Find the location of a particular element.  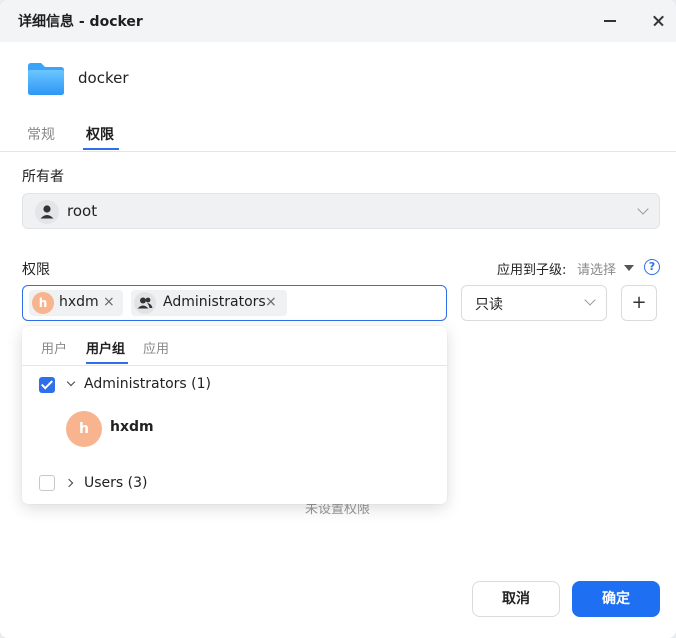

access-level-select: 只读 is located at coordinates (534, 303).